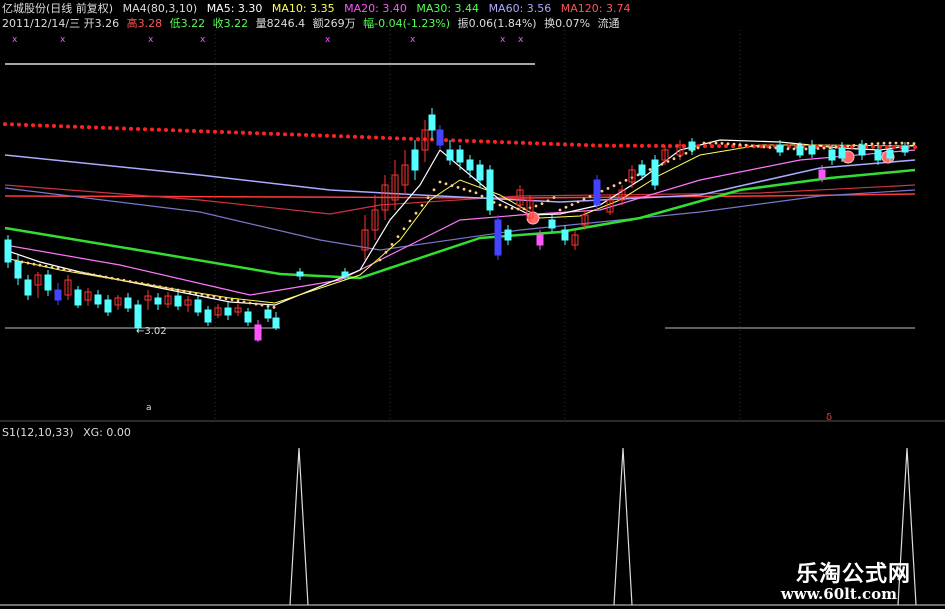 This screenshot has height=609, width=945. I want to click on small-marker: a, so click(149, 408).